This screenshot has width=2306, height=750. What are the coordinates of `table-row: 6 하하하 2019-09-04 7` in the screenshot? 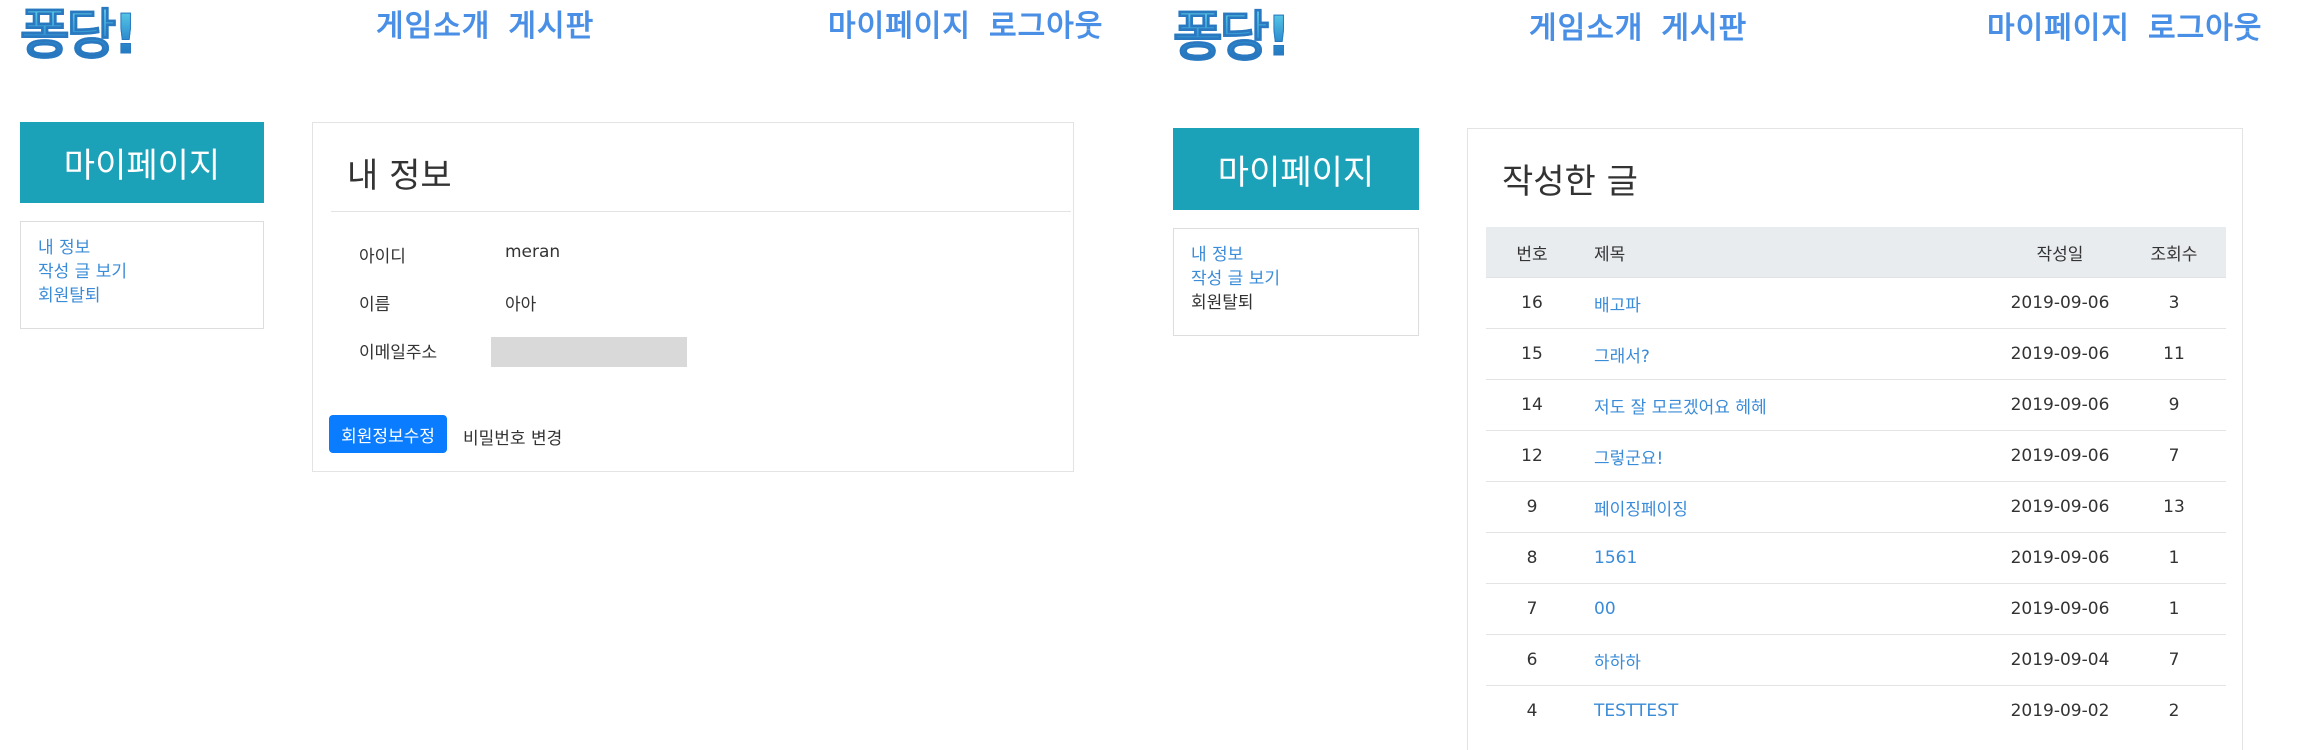 It's located at (1856, 660).